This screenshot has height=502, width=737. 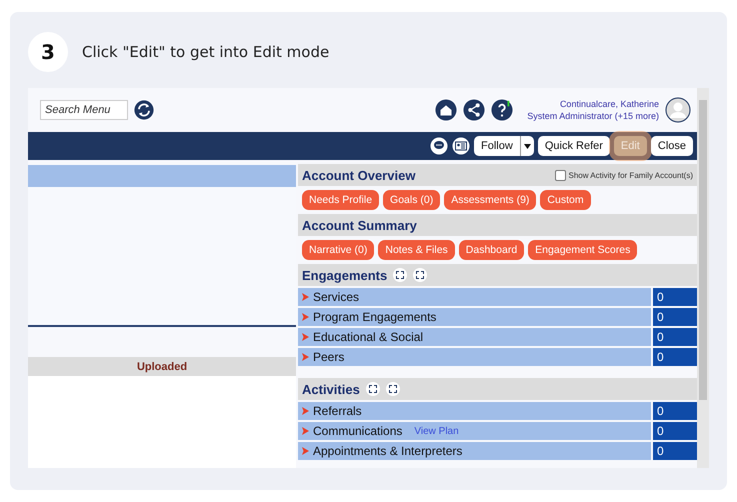 I want to click on checkbox-label: Show Activity for Family Account(s), so click(x=630, y=175).